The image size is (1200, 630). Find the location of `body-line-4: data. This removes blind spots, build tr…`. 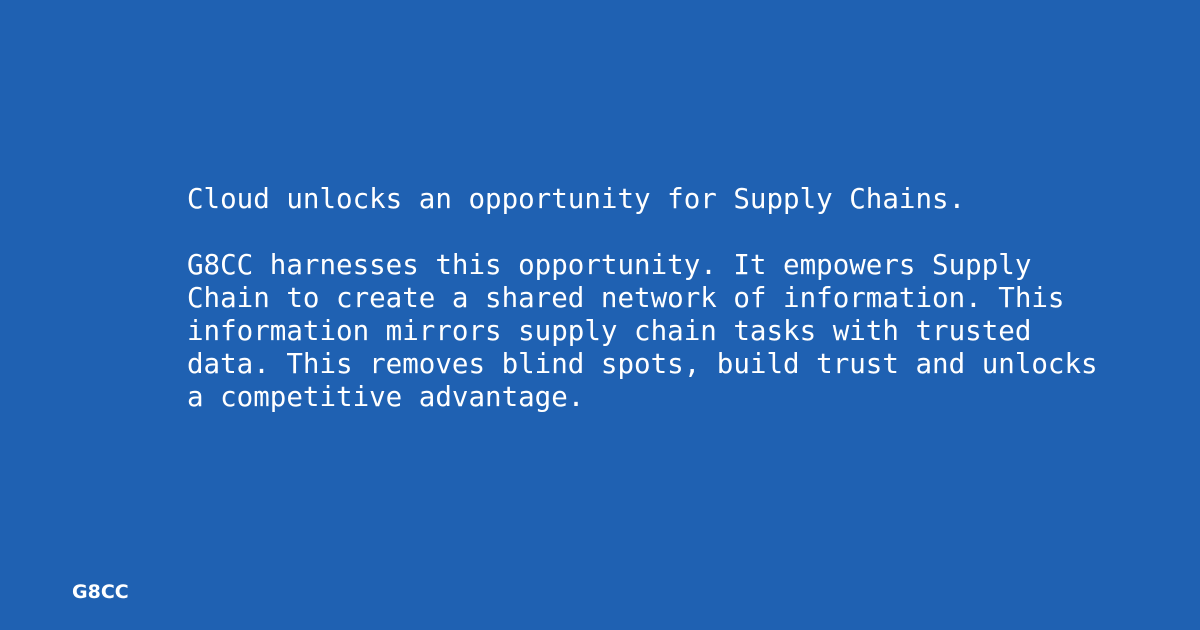

body-line-4: data. This removes blind spots, build tr… is located at coordinates (642, 364).